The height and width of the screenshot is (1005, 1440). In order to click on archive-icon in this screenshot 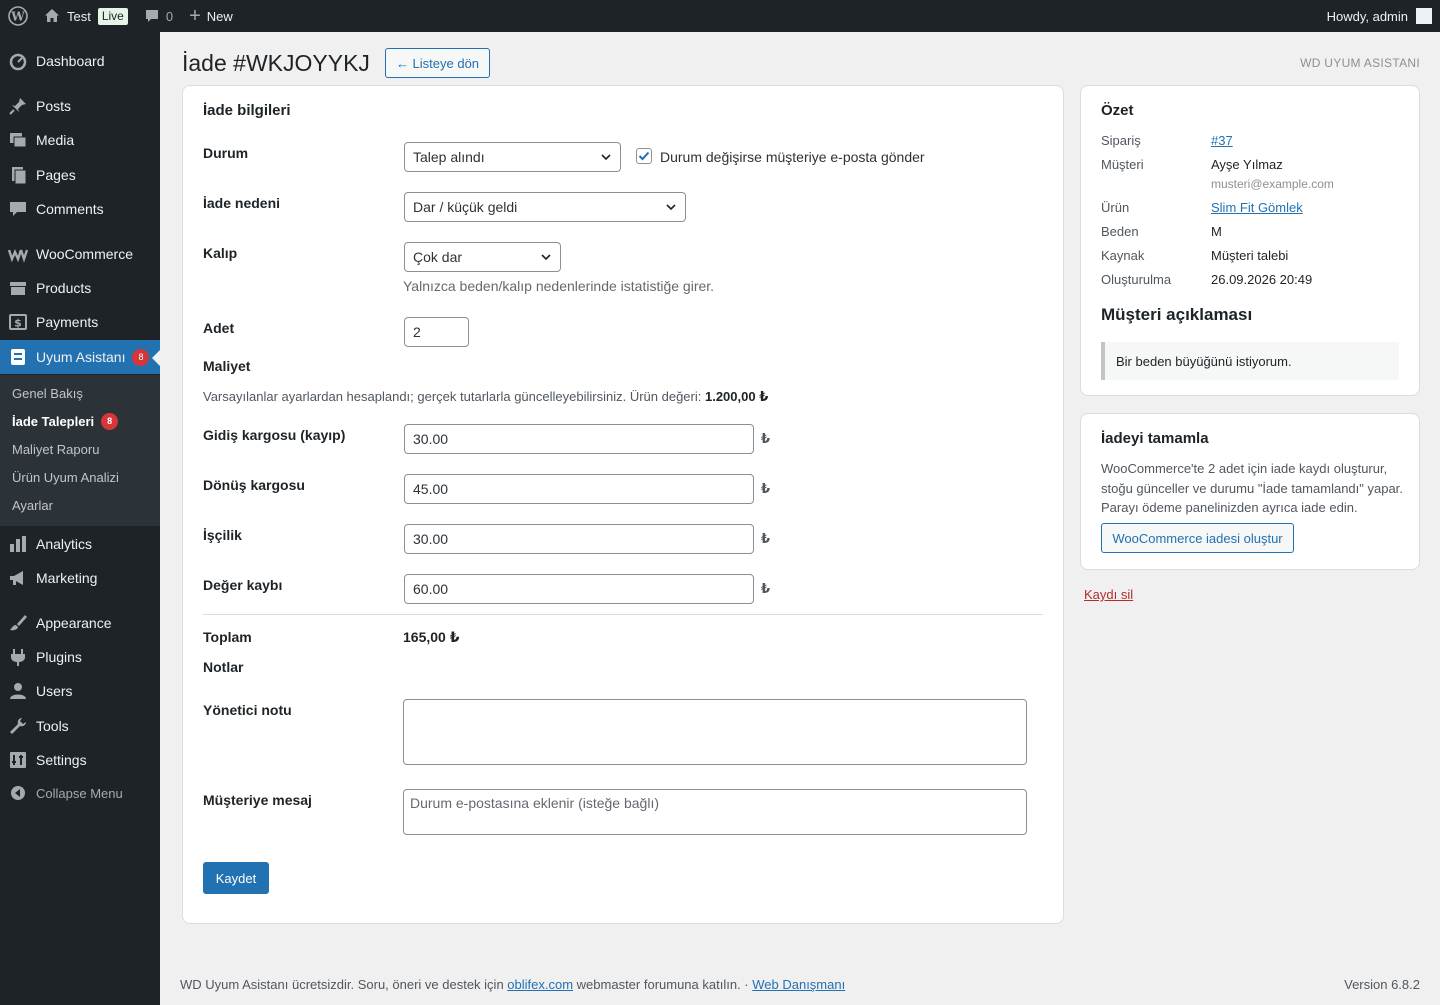, I will do `click(18, 288)`.